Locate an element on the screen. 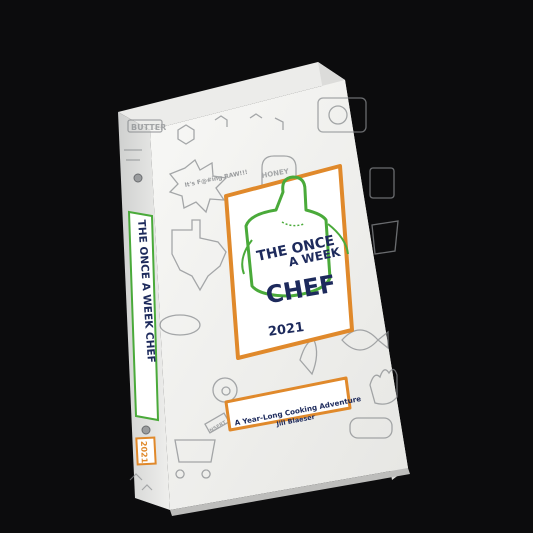 Image resolution: width=533 pixels, height=533 pixels. spine-ring-bottom is located at coordinates (146, 430).